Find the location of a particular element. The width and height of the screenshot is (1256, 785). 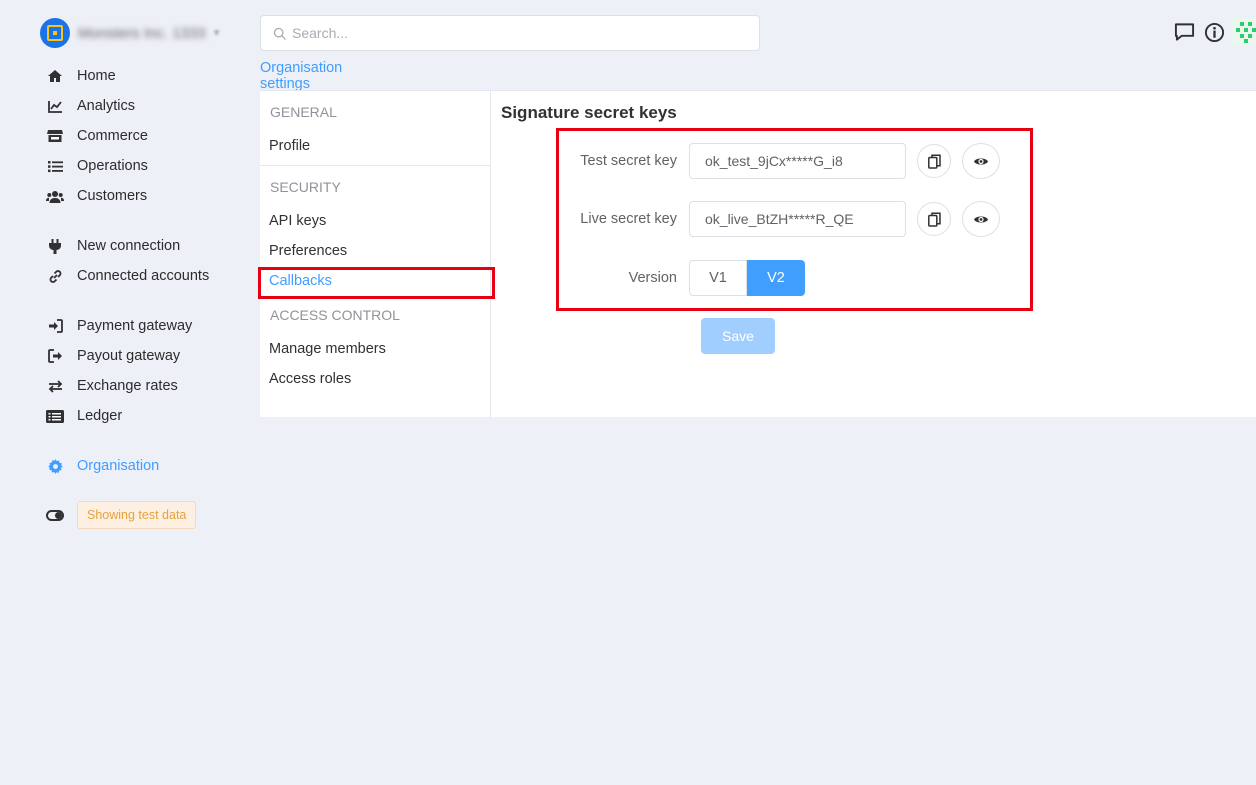

subnav-heading-security: SECURITY is located at coordinates (305, 187).